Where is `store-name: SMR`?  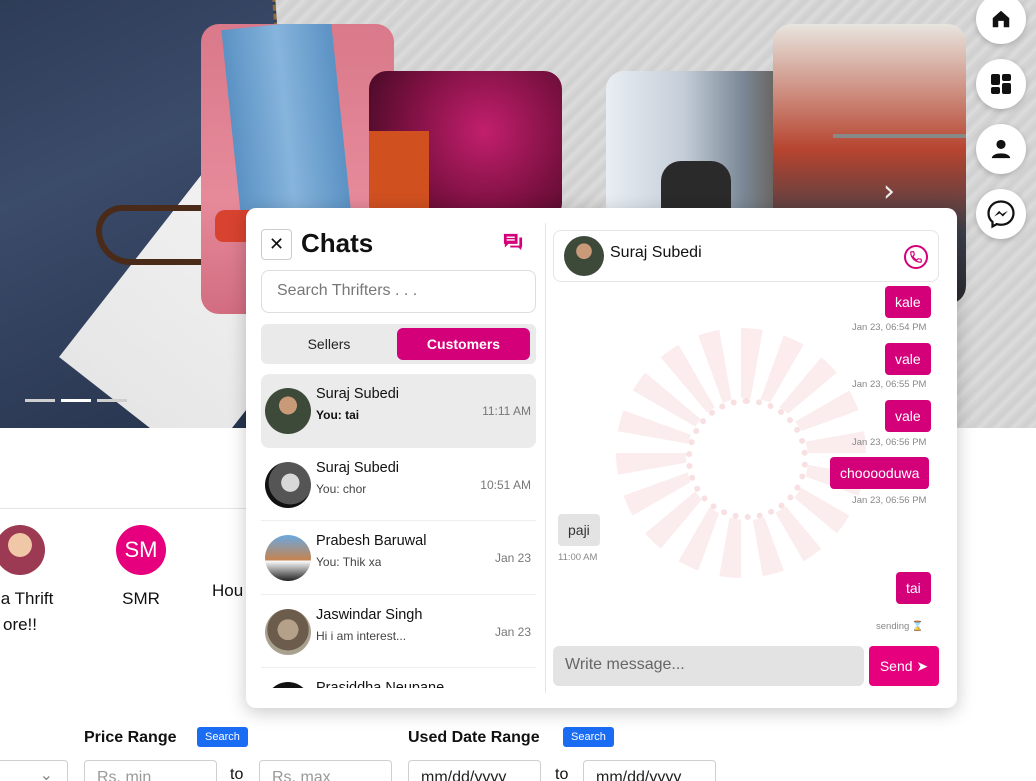
store-name: SMR is located at coordinates (141, 598).